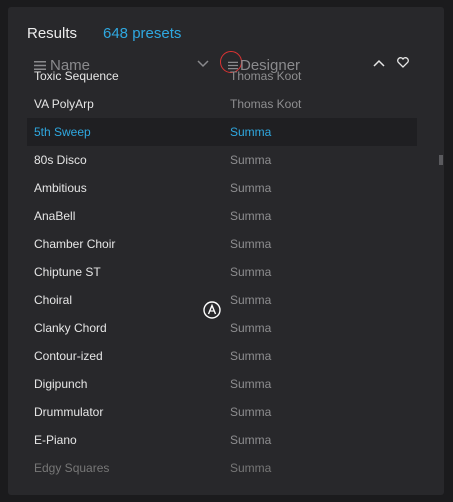 This screenshot has height=502, width=453. I want to click on list-item: Ambitious Summa, so click(222, 188).